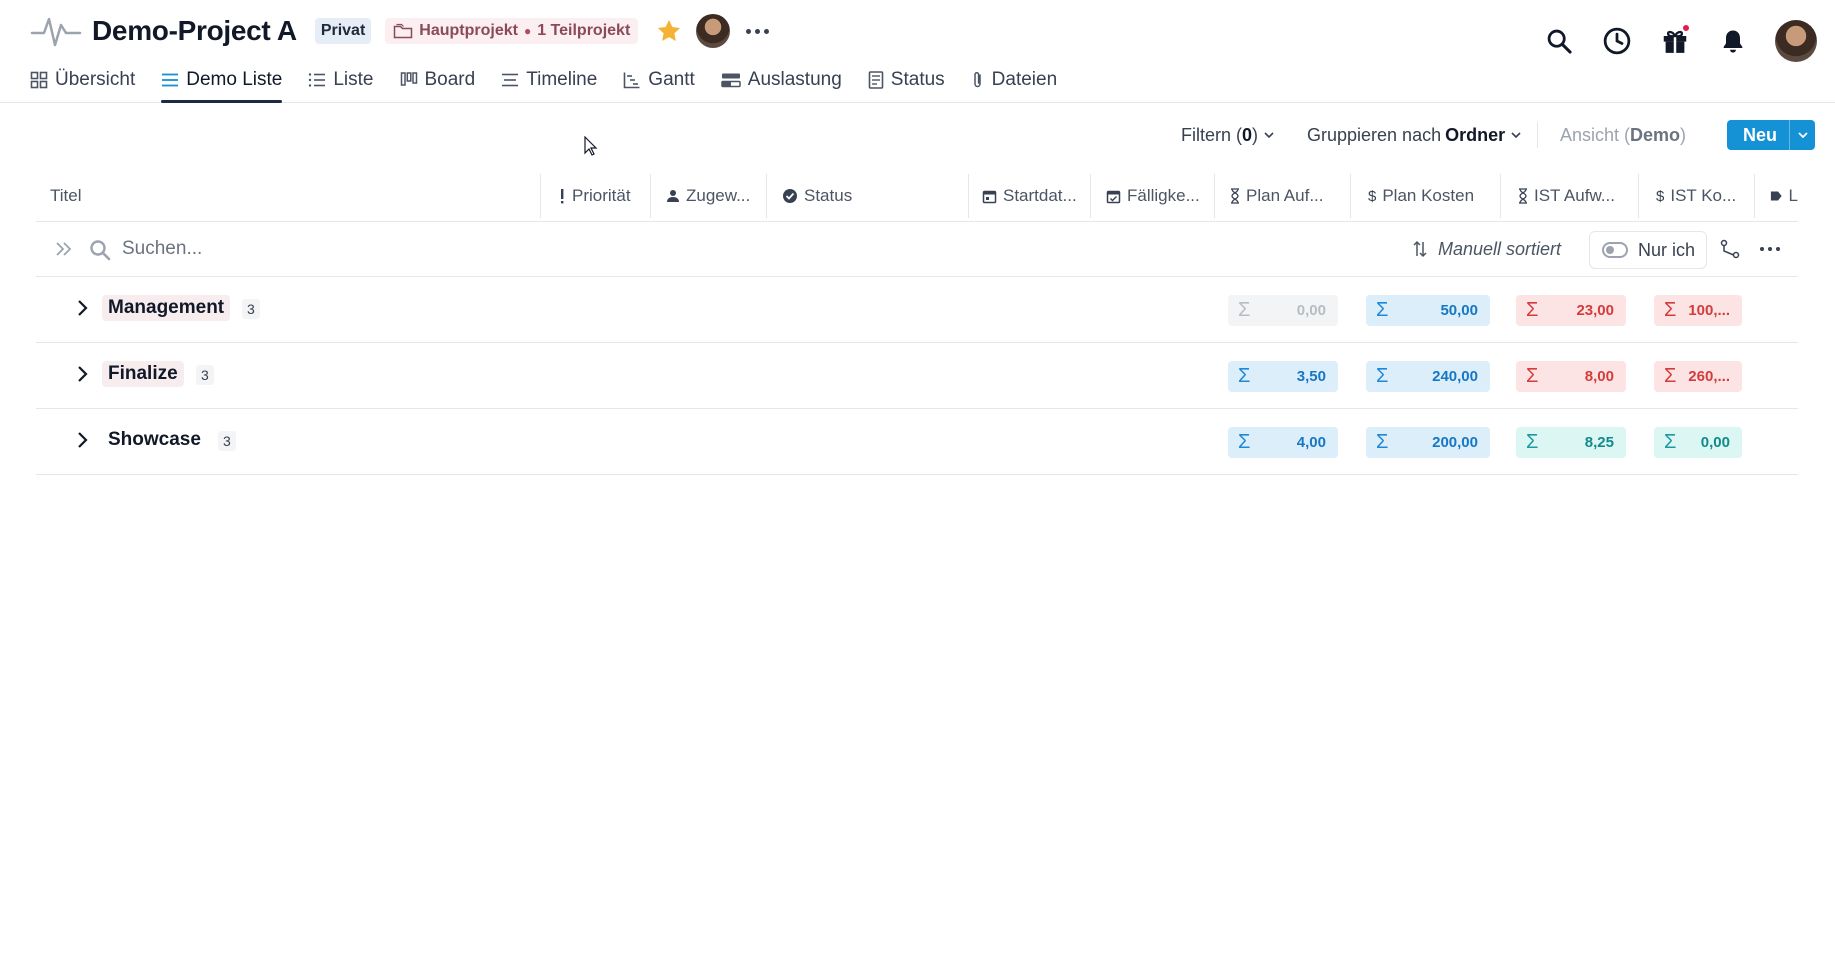  Describe the element at coordinates (408, 78) in the screenshot. I see `board-icon` at that location.